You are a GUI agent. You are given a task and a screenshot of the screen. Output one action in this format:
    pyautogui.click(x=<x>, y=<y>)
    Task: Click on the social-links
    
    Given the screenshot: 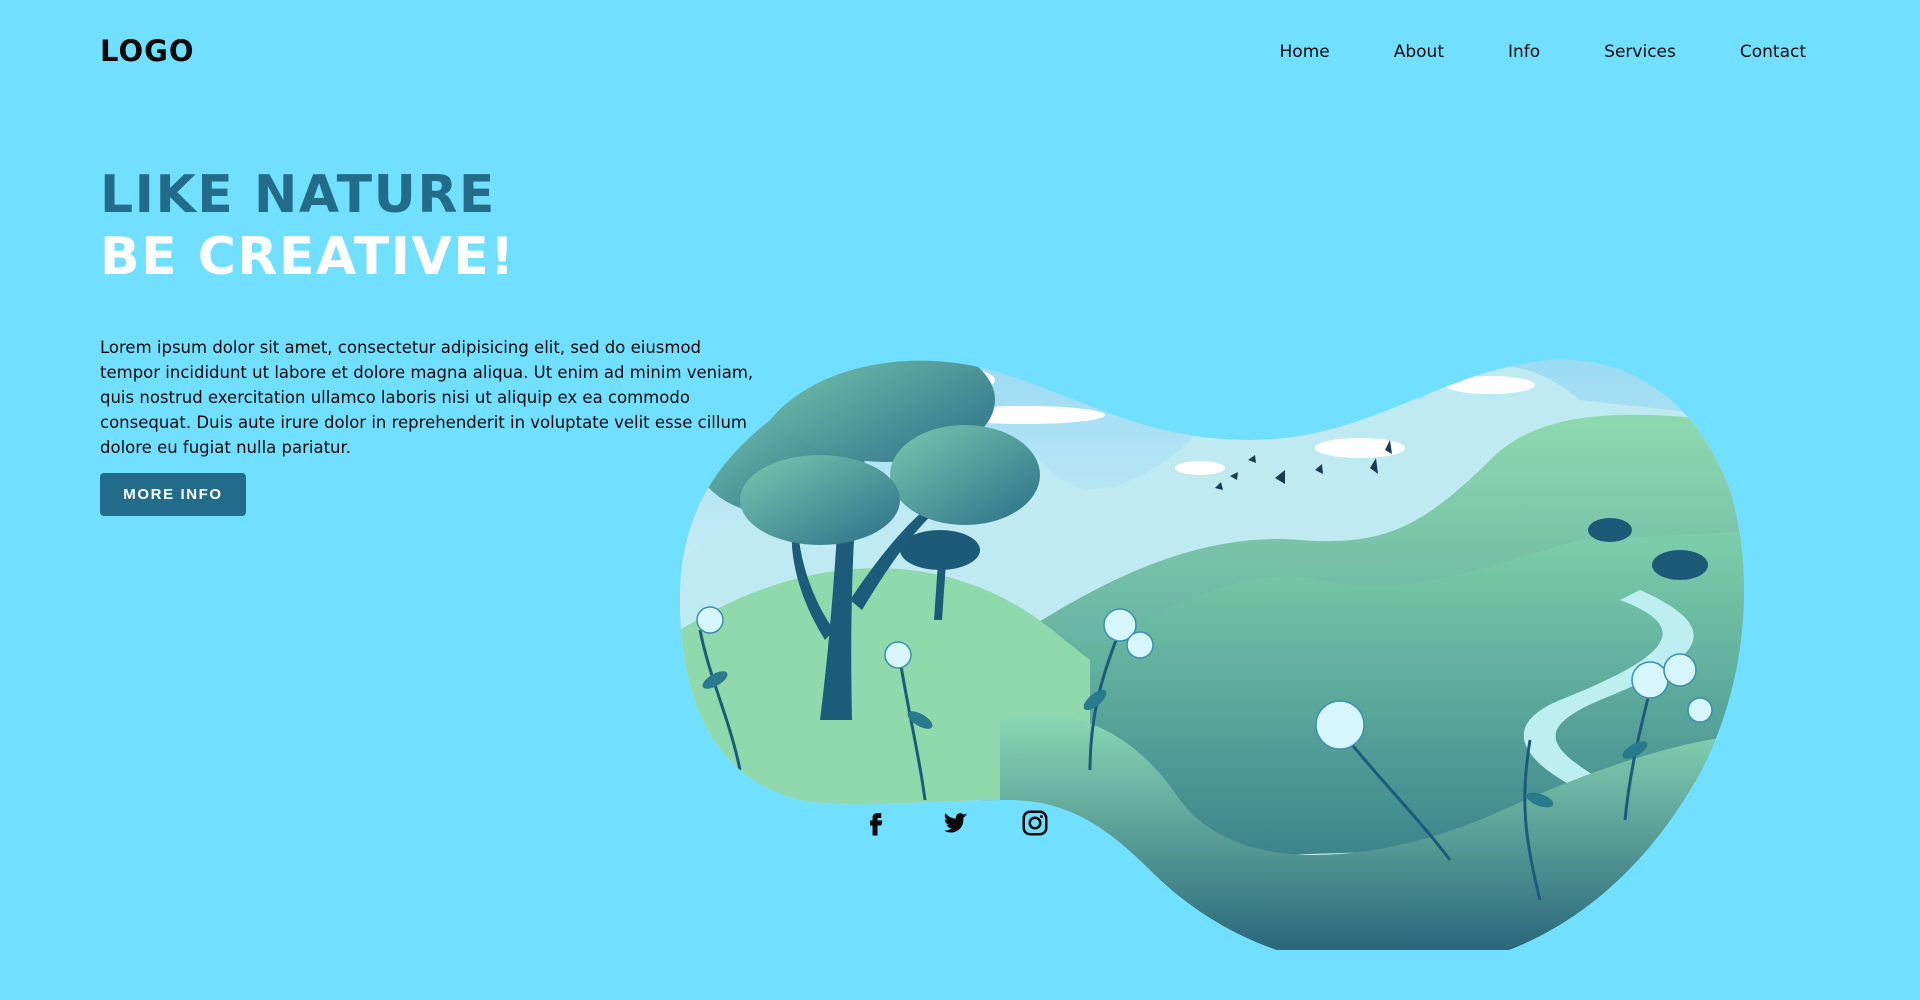 What is the action you would take?
    pyautogui.click(x=955, y=823)
    